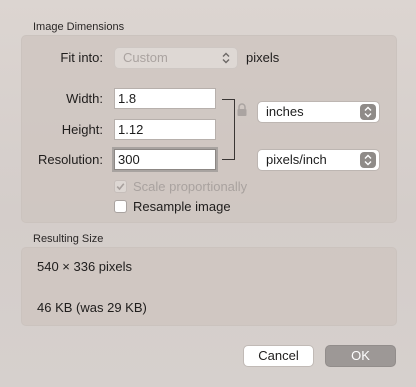  I want to click on fit-into-popup: Custom, so click(176, 58).